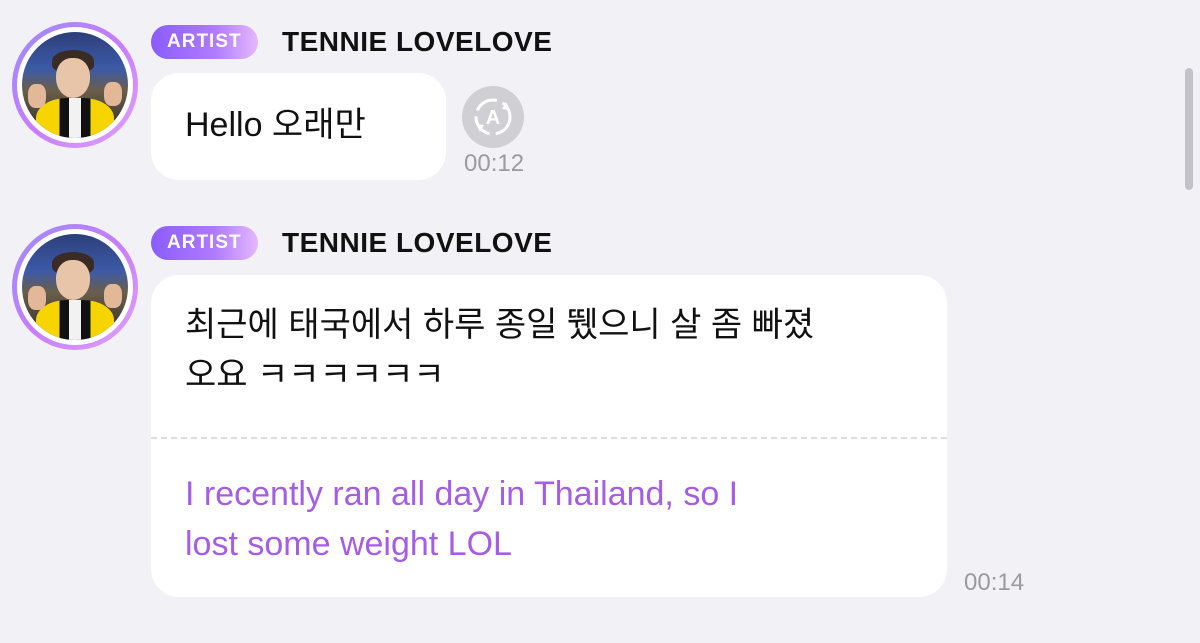 This screenshot has height=643, width=1200. I want to click on svg-text: A, so click(493, 118).